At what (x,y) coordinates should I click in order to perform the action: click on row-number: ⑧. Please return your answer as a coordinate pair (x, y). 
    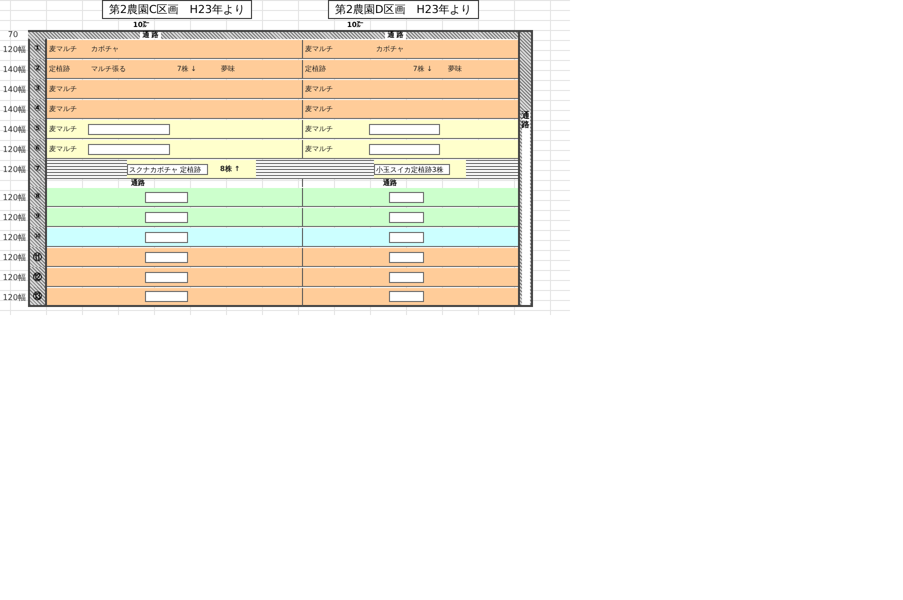
    Looking at the image, I should click on (37, 197).